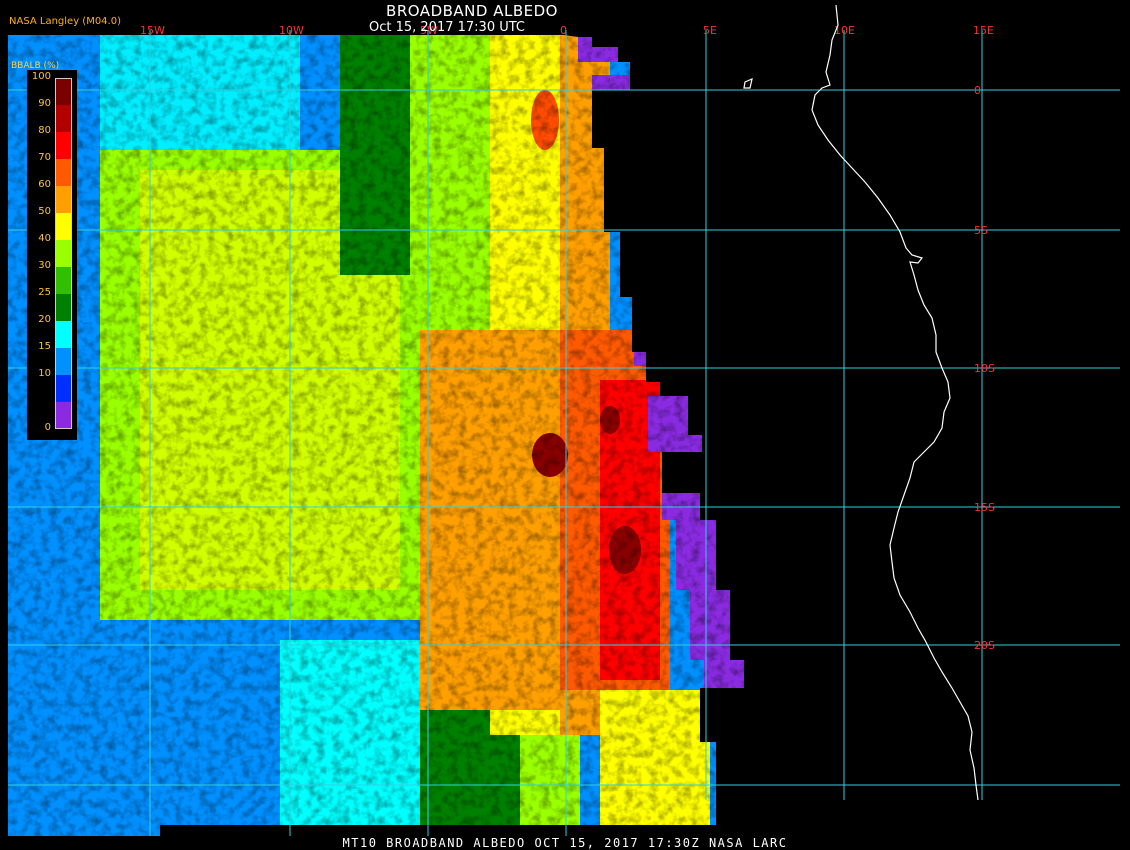 Image resolution: width=1130 pixels, height=850 pixels. I want to click on lon-label-15e: 15E, so click(983, 30).